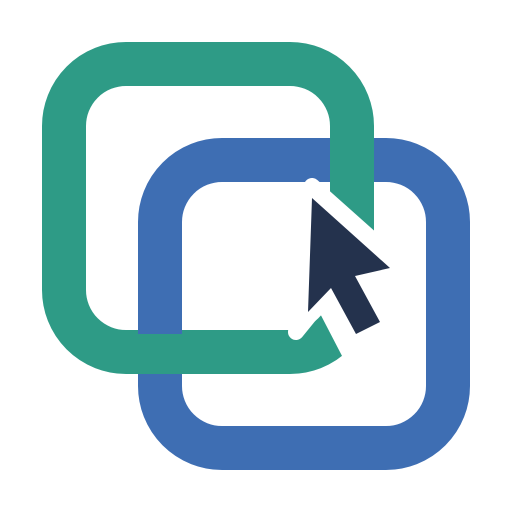 The height and width of the screenshot is (512, 512). Describe the element at coordinates (160, 317) in the screenshot. I see `blue-overlap-segment` at that location.